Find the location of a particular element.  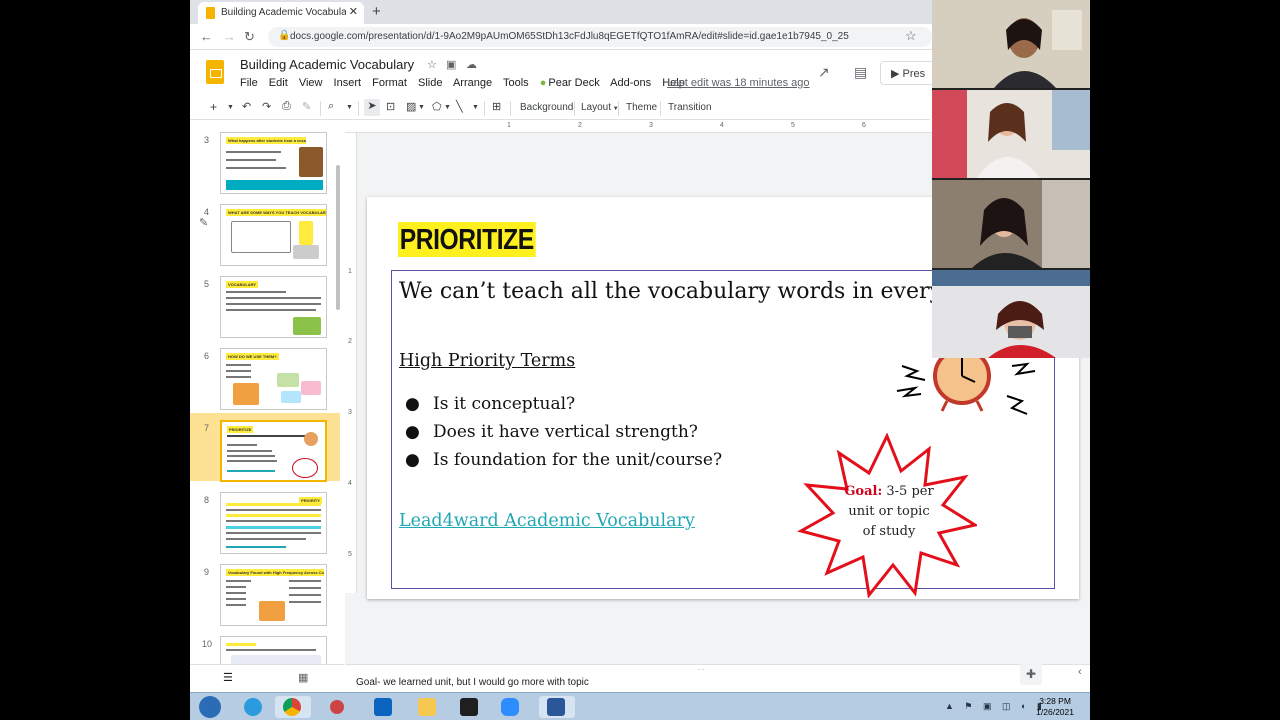

image-icon: ▨ is located at coordinates (411, 106).